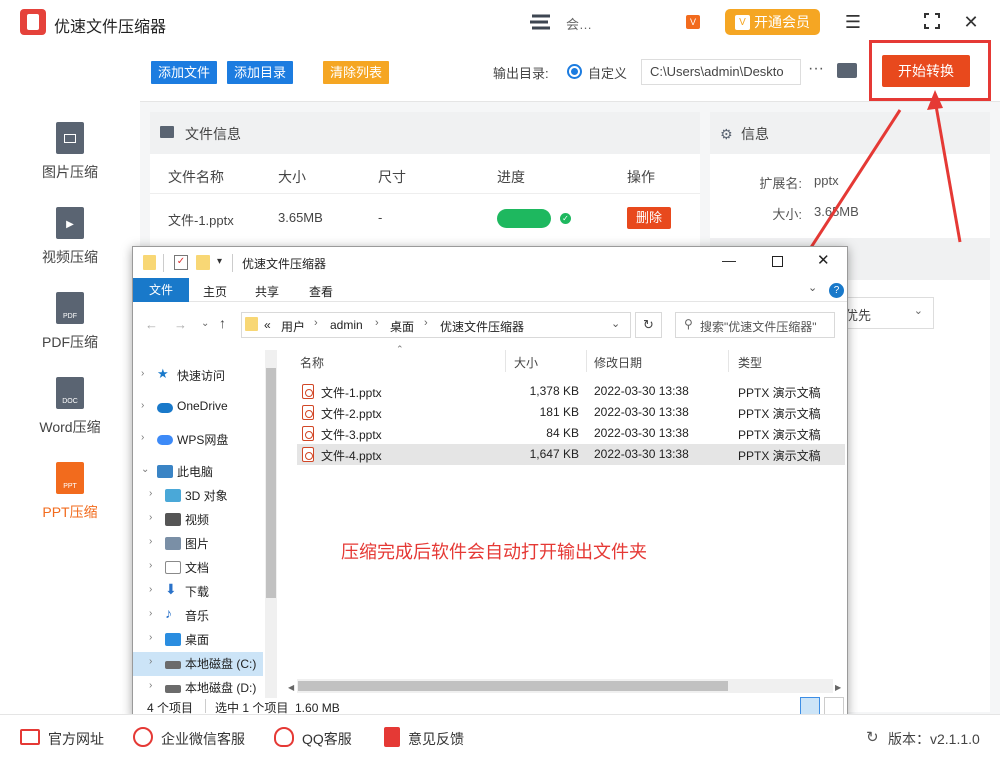 The width and height of the screenshot is (1000, 760). Describe the element at coordinates (321, 291) in the screenshot. I see `tab-view: 查看` at that location.